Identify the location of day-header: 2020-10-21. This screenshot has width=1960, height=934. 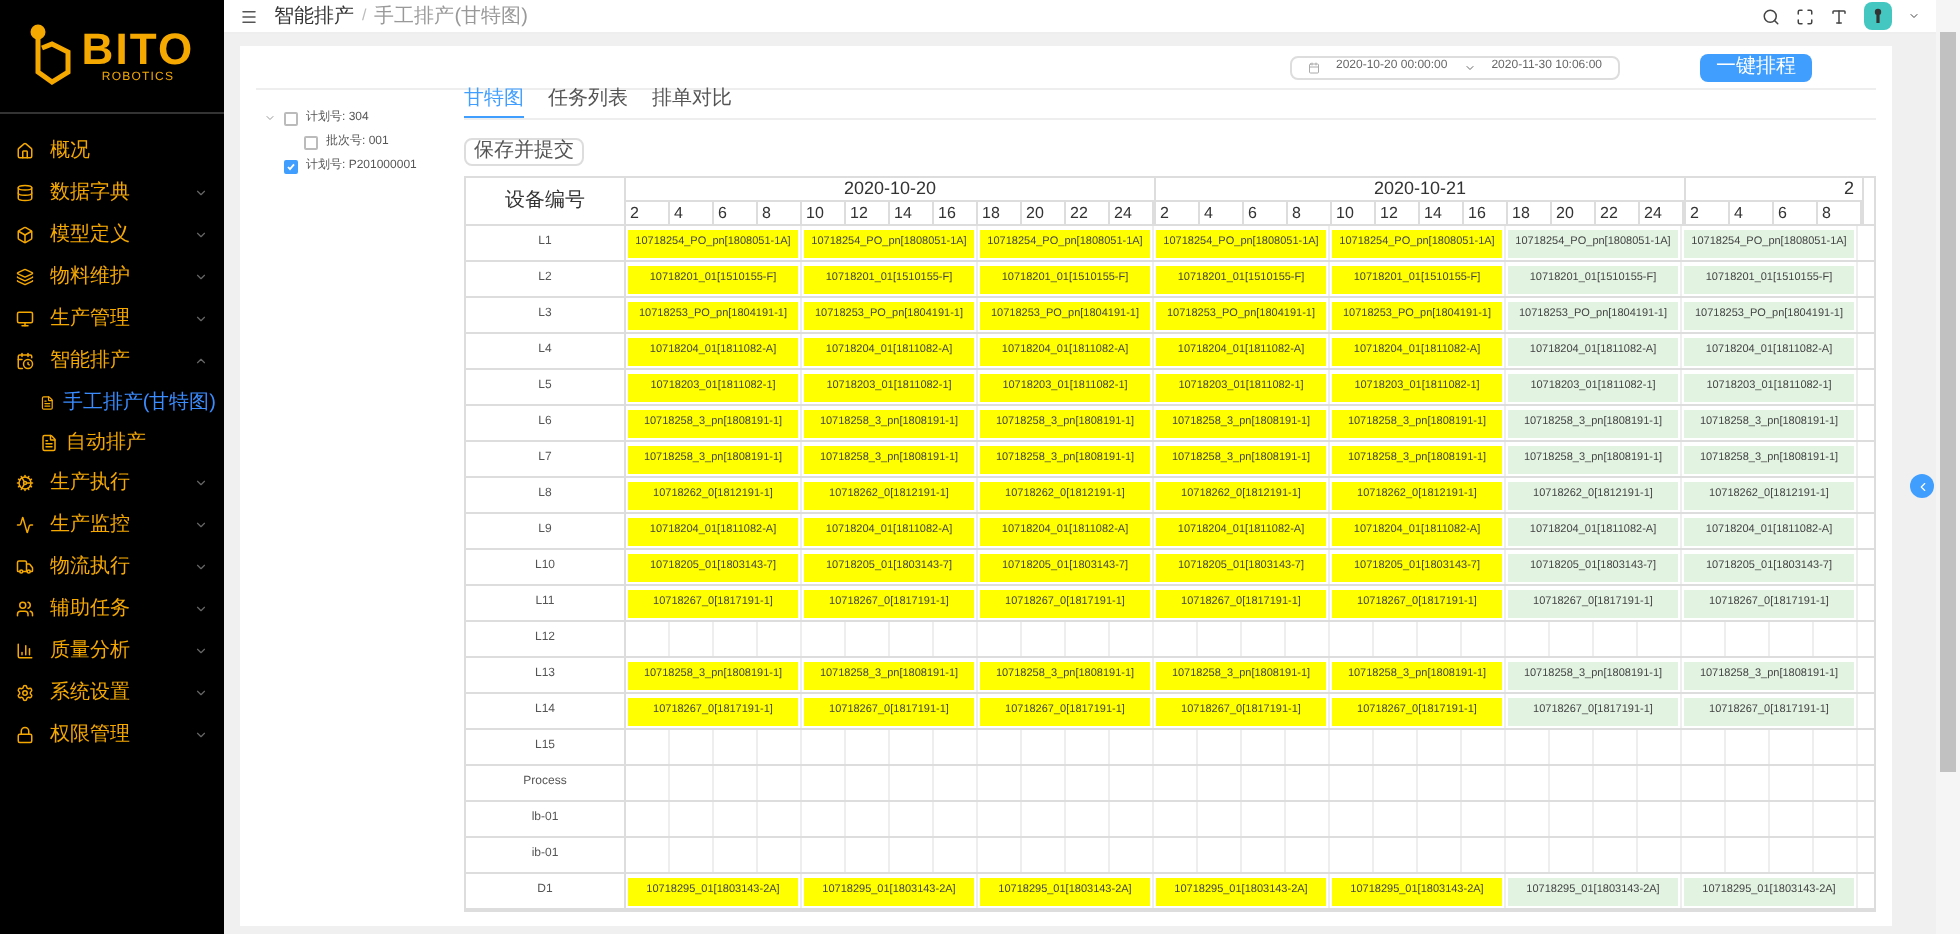
(1420, 190).